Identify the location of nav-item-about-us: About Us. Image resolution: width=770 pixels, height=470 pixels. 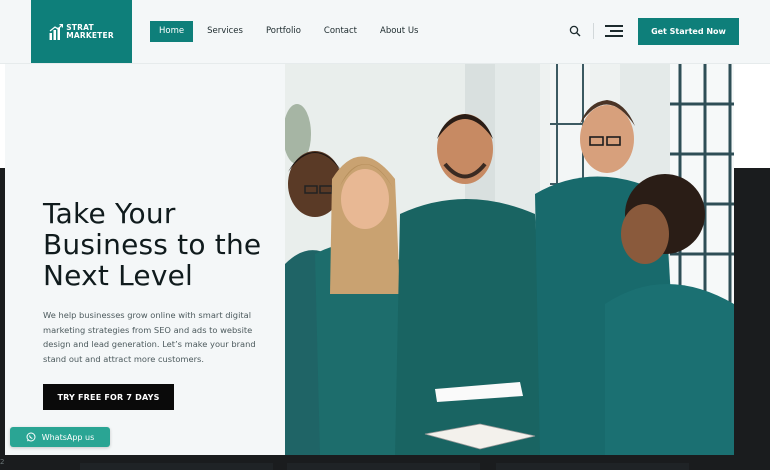
(399, 31).